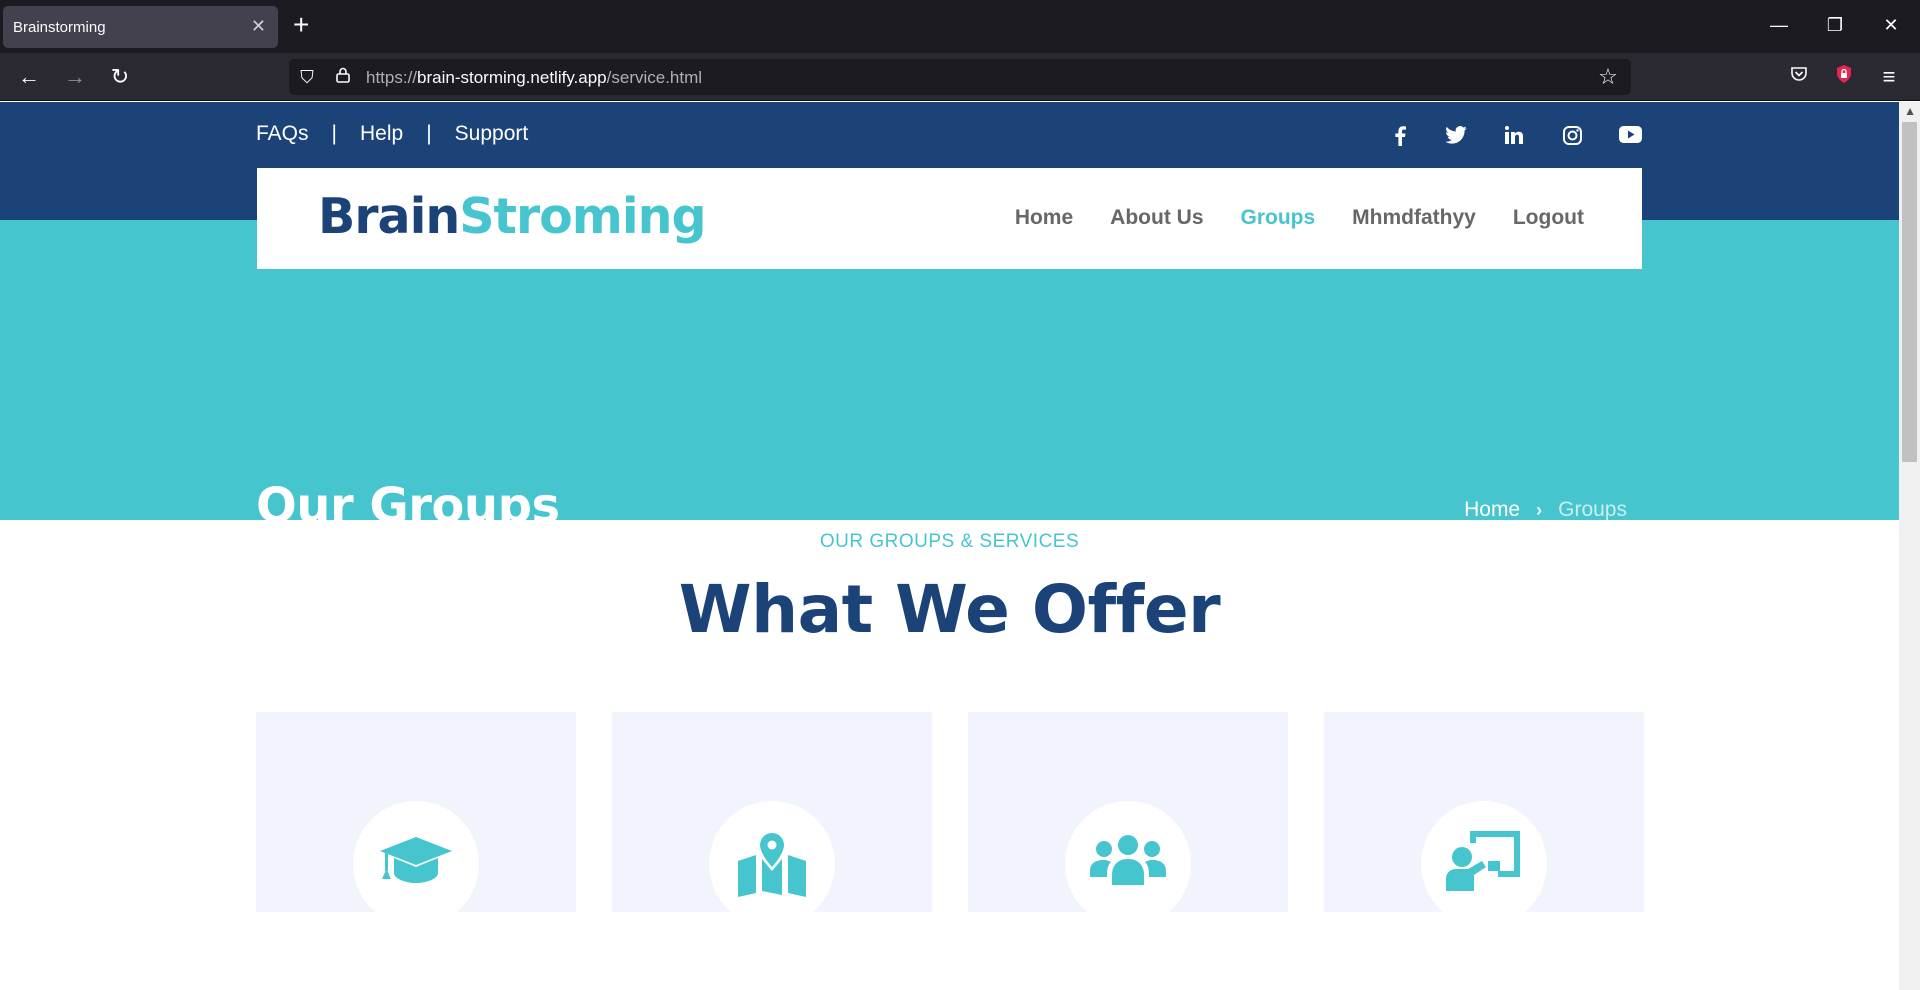 The width and height of the screenshot is (1920, 990). Describe the element at coordinates (1400, 139) in the screenshot. I see `facebook-icon` at that location.